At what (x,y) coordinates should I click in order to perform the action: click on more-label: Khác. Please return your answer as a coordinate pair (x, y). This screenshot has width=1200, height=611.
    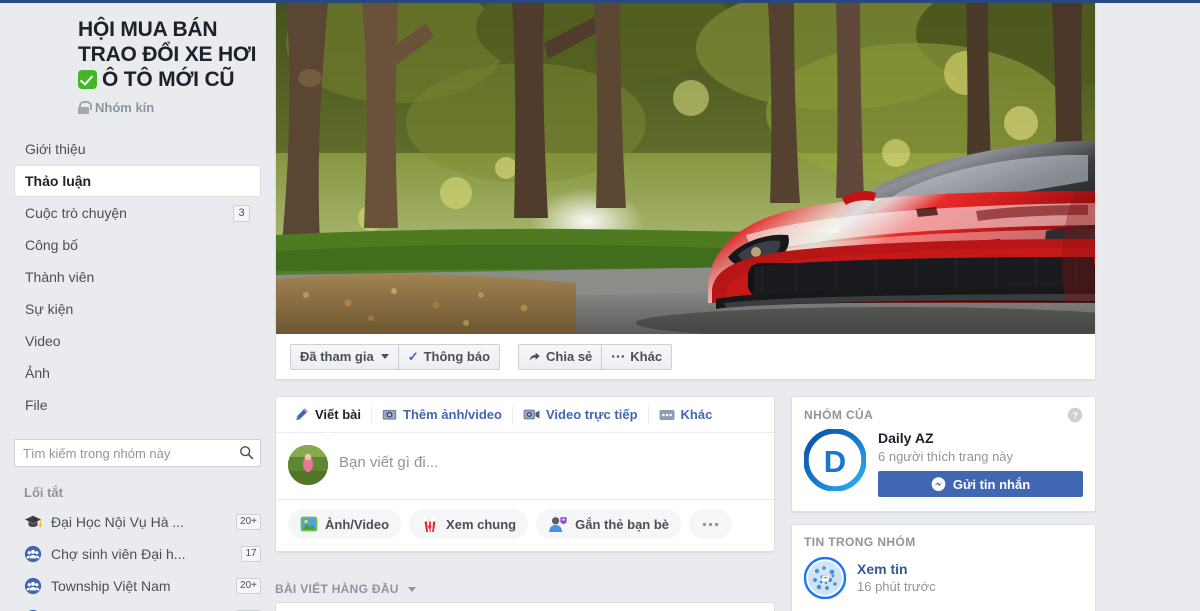
    Looking at the image, I should click on (646, 356).